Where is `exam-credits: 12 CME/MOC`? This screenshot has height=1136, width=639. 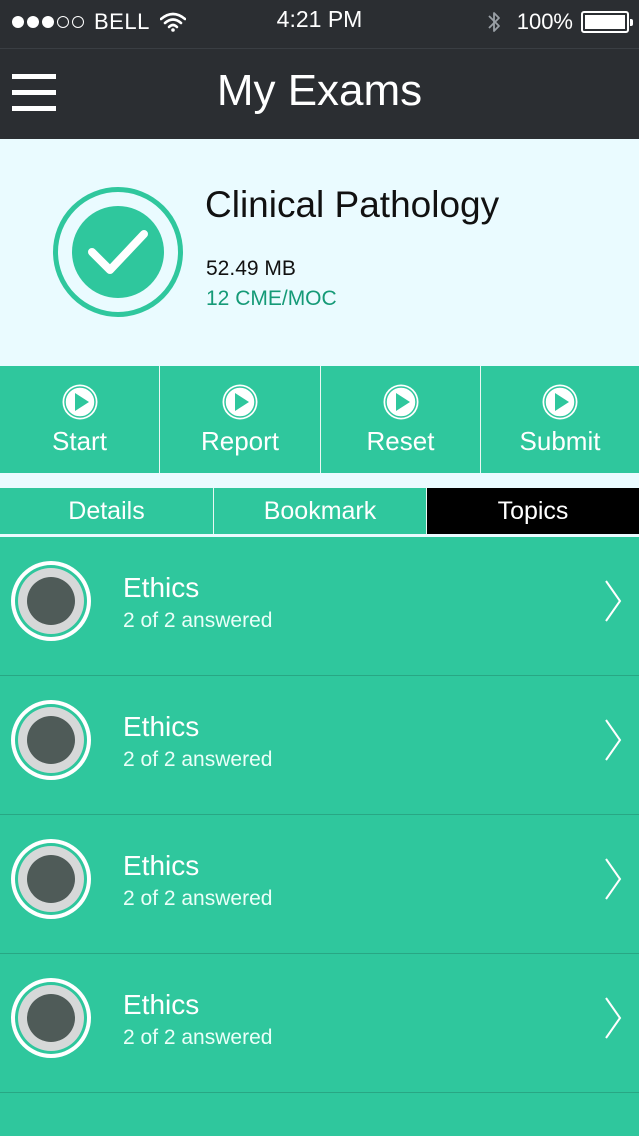 exam-credits: 12 CME/MOC is located at coordinates (271, 298).